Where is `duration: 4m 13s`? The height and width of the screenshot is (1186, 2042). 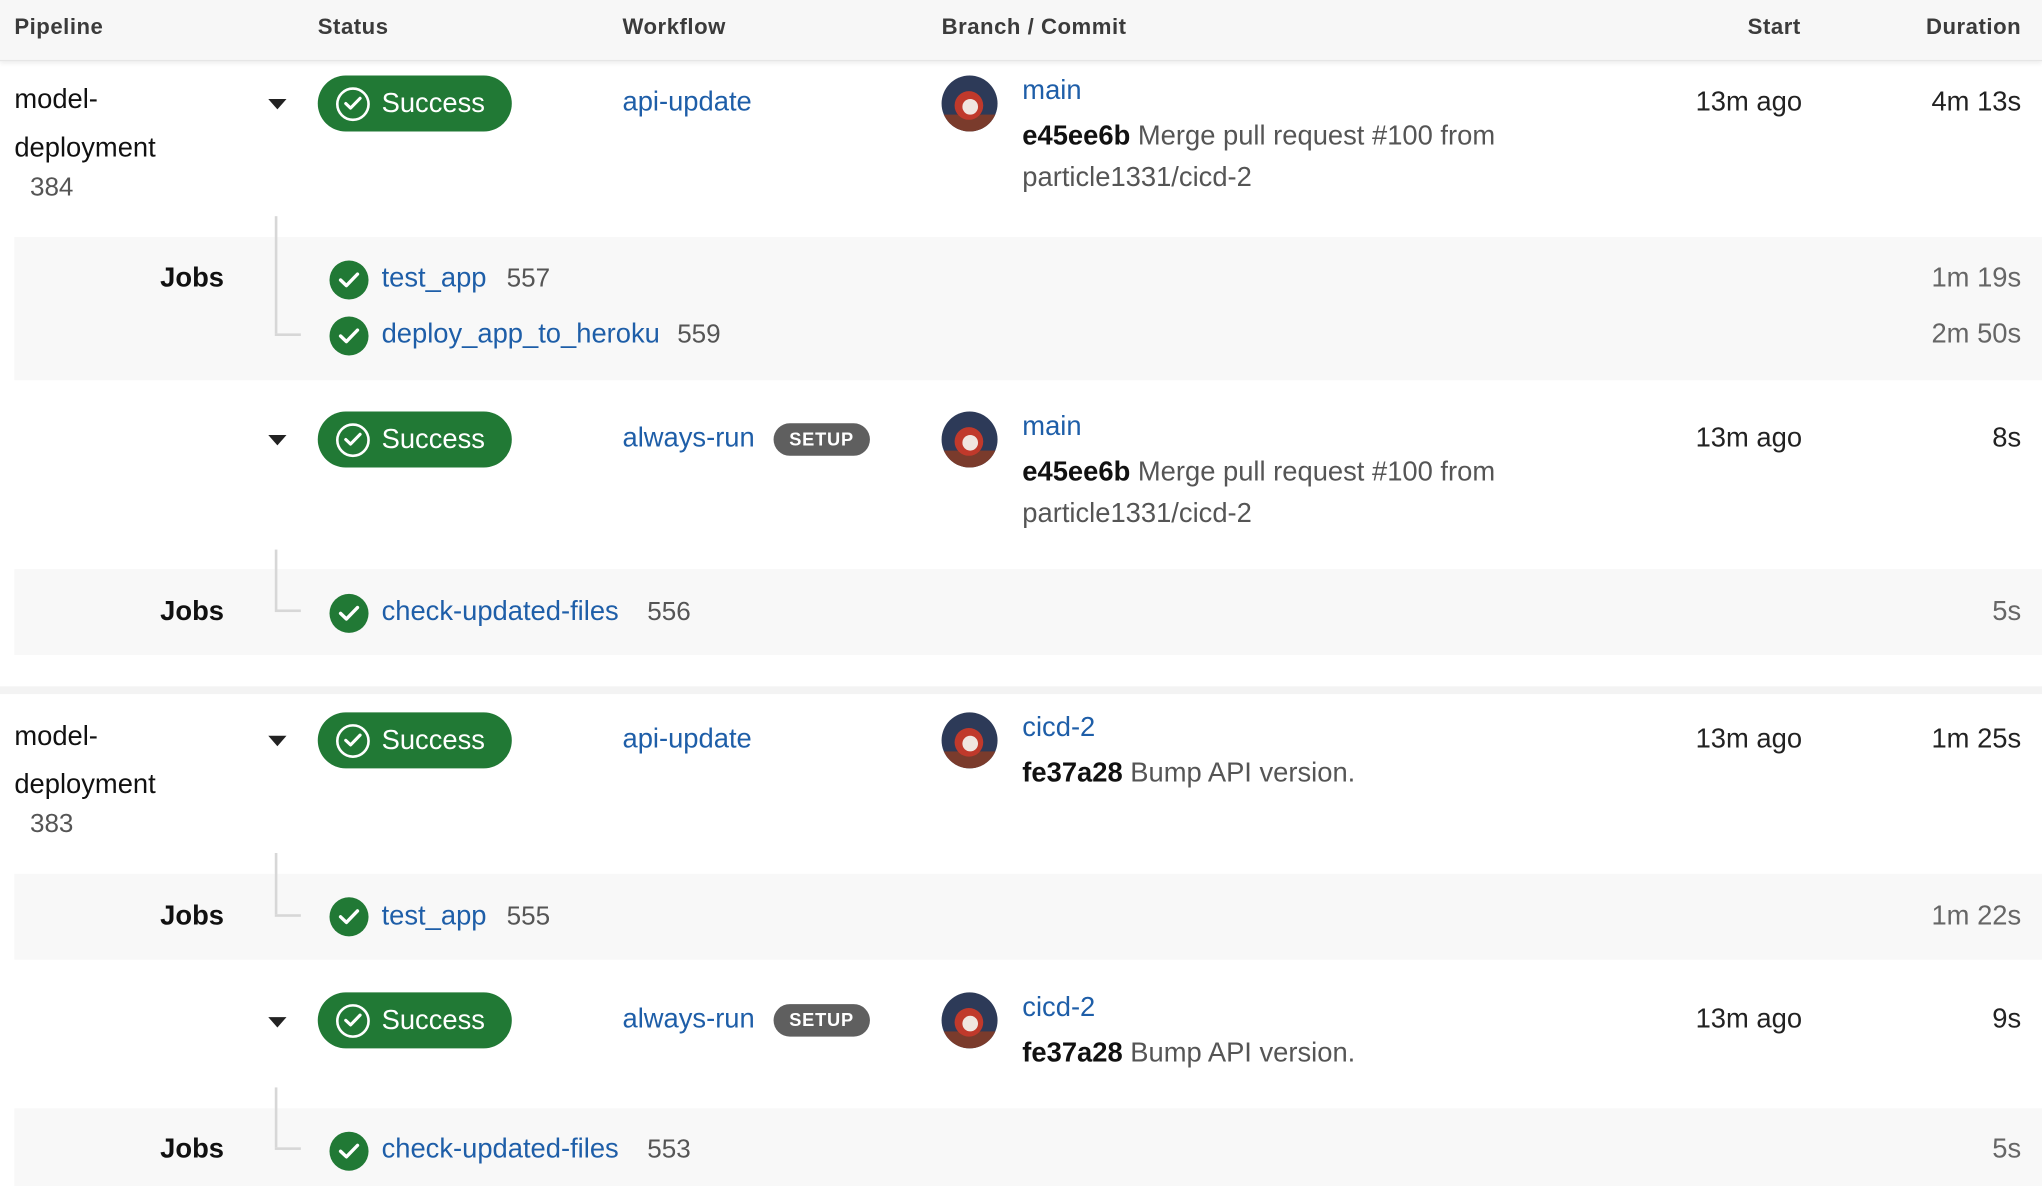
duration: 4m 13s is located at coordinates (1976, 102).